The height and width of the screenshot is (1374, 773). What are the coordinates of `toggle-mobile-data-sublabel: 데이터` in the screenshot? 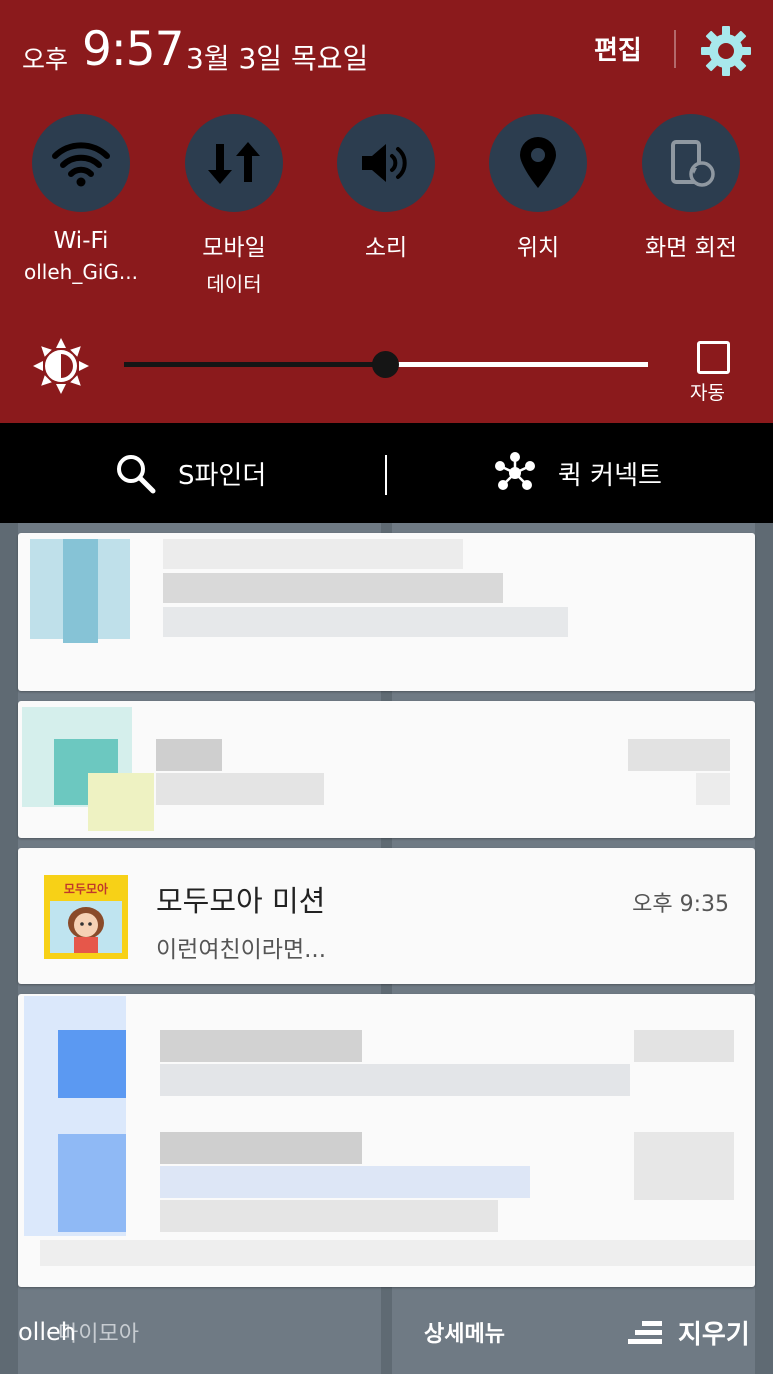 It's located at (234, 284).